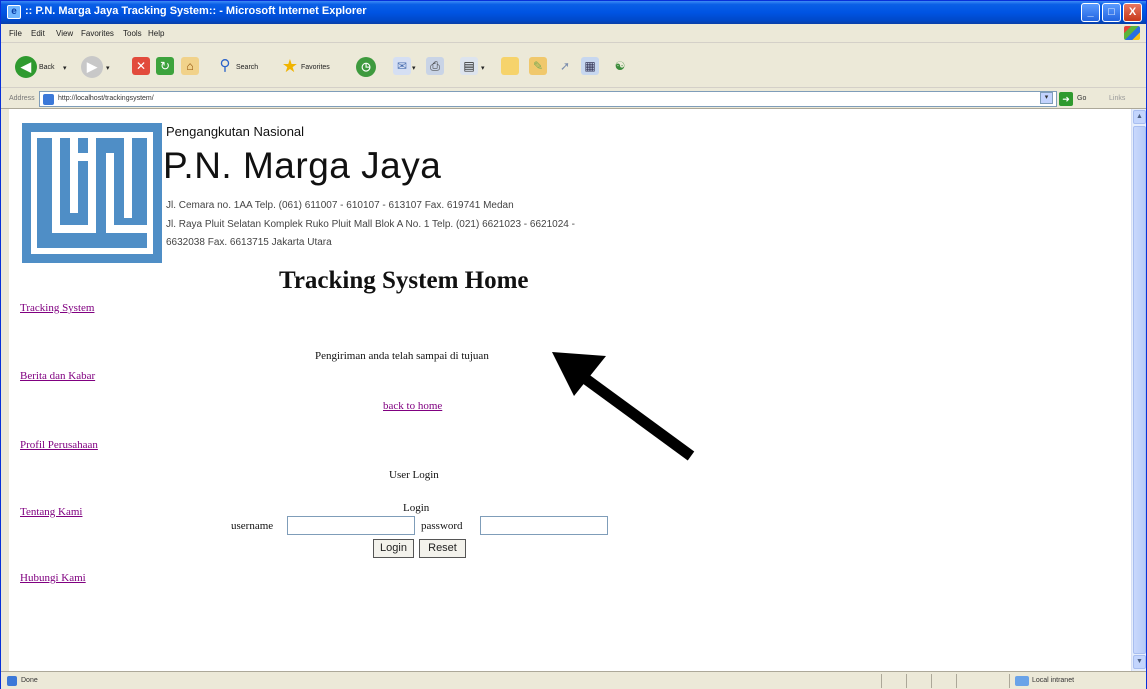 This screenshot has width=1147, height=689. Describe the element at coordinates (225, 66) in the screenshot. I see `search-icon: ⚲` at that location.